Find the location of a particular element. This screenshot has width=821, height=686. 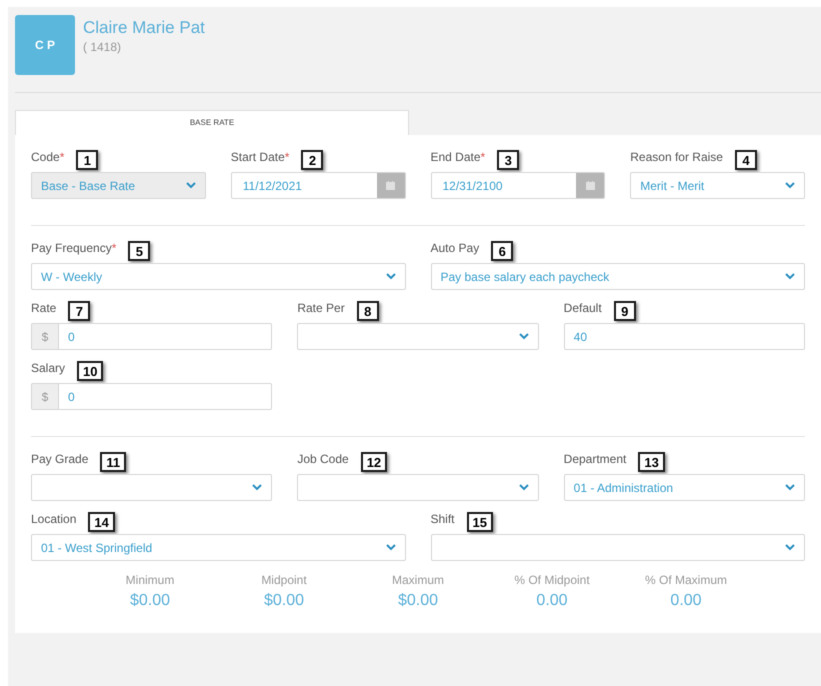

field-label: Rate is located at coordinates (43, 308).